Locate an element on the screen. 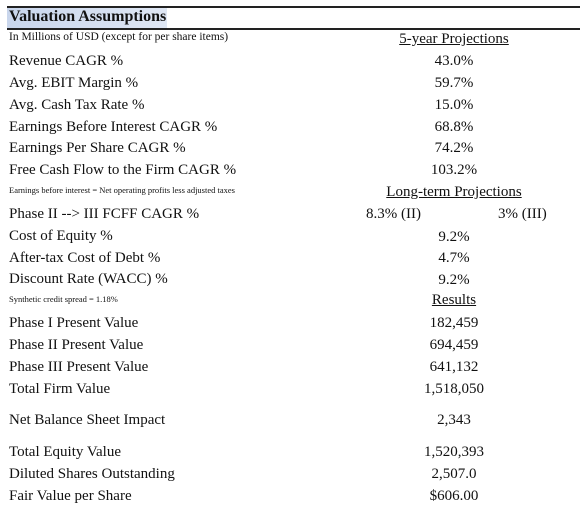 The width and height of the screenshot is (586, 514). net-balance-label: Net Balance Sheet Impact is located at coordinates (87, 420).